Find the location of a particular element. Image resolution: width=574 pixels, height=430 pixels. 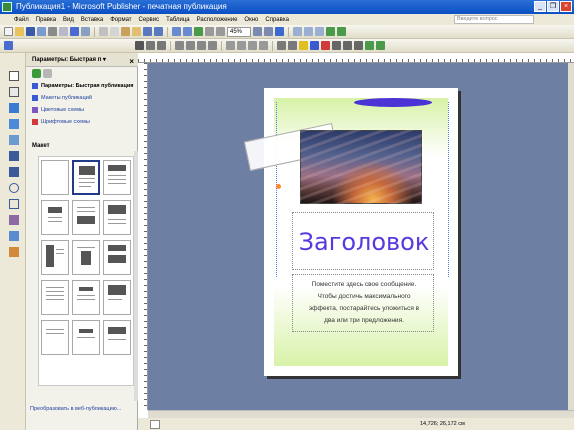

align-right-icon is located at coordinates (201, 45).